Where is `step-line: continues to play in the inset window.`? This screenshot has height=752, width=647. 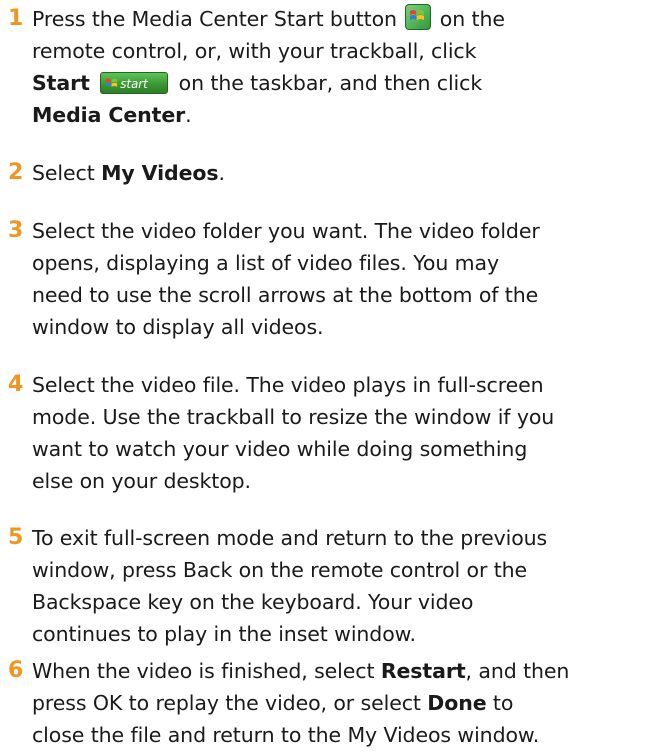
step-line: continues to play in the inset window. is located at coordinates (224, 634).